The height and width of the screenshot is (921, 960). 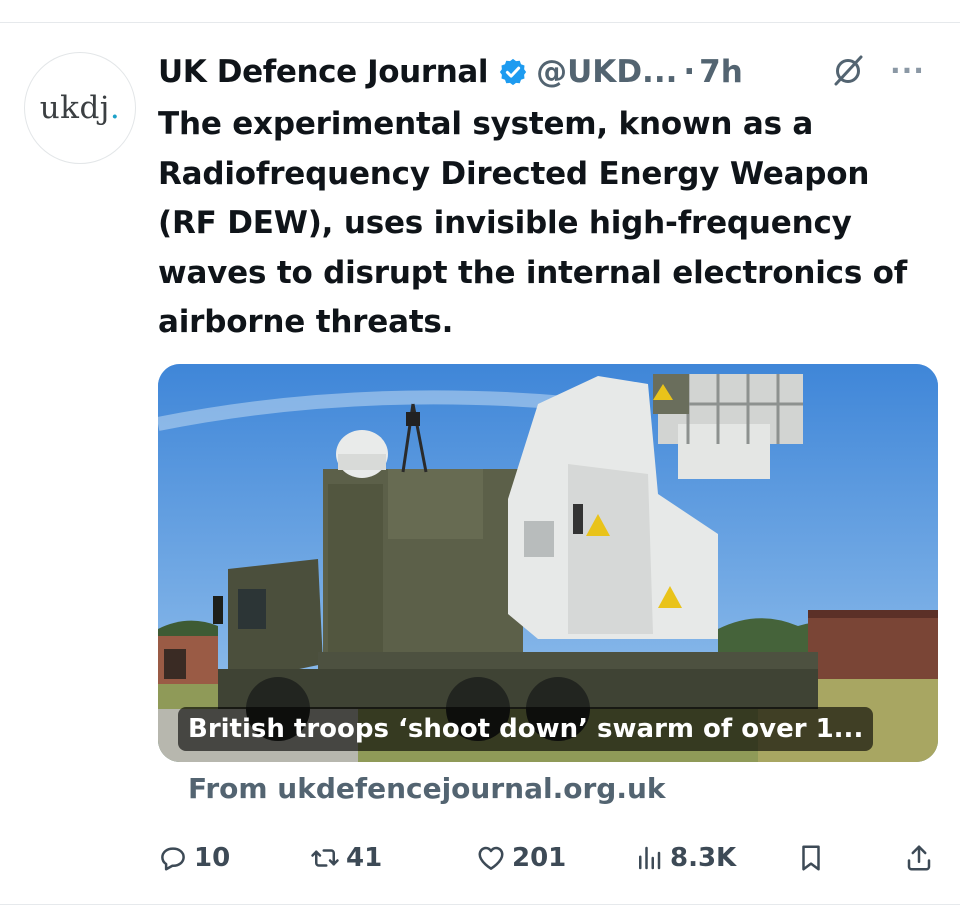 What do you see at coordinates (212, 858) in the screenshot?
I see `reply-count: 10` at bounding box center [212, 858].